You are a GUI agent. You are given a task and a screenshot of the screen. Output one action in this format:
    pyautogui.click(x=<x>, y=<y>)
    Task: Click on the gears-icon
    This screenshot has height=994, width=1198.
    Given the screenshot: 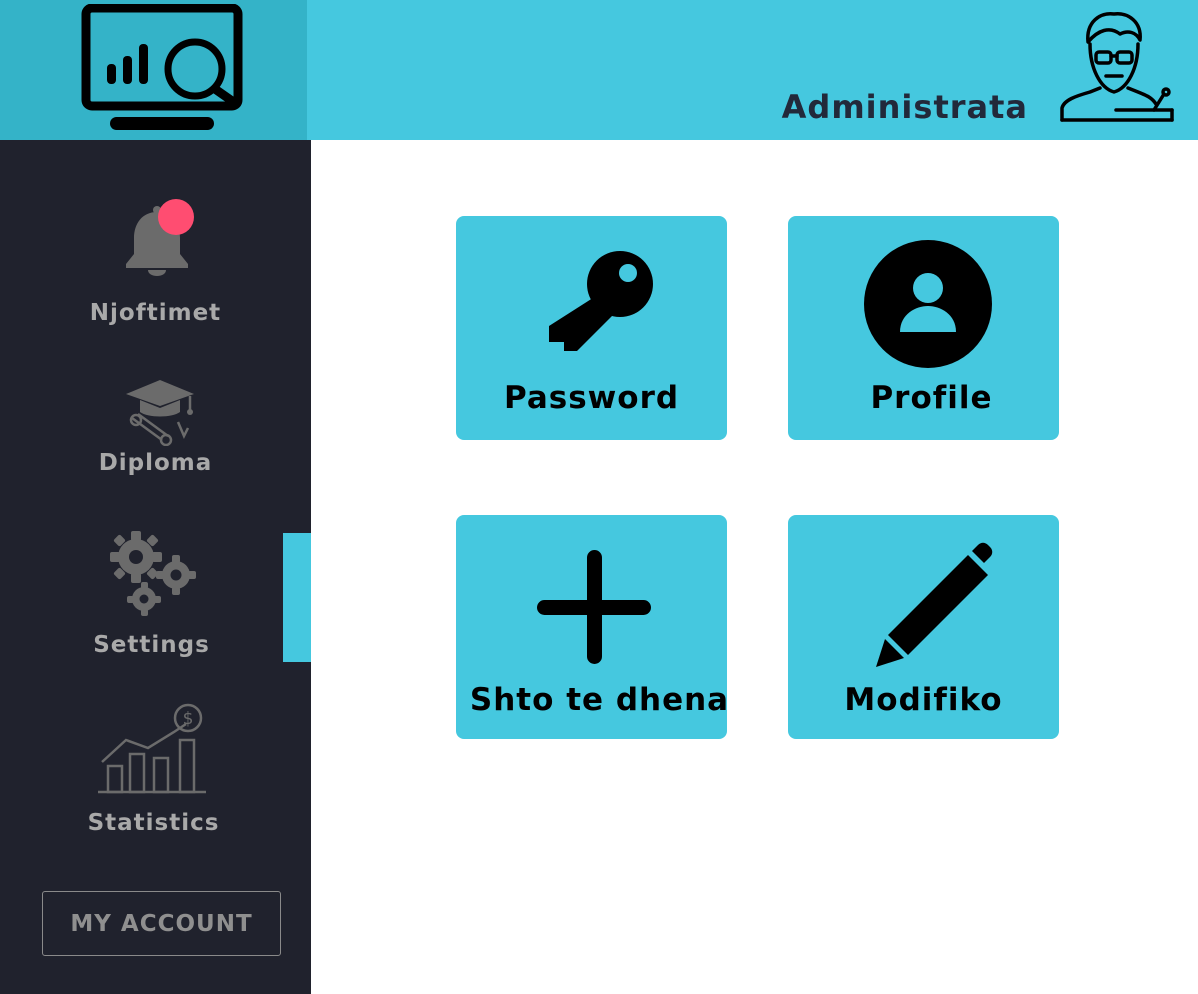 What is the action you would take?
    pyautogui.click(x=153, y=573)
    